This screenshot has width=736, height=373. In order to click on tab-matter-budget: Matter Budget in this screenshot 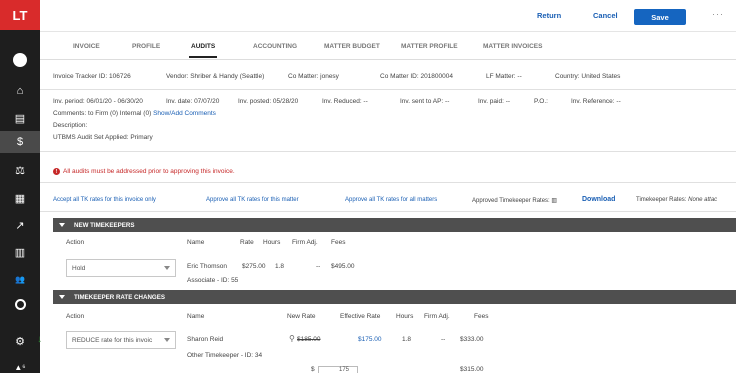, I will do `click(352, 46)`.